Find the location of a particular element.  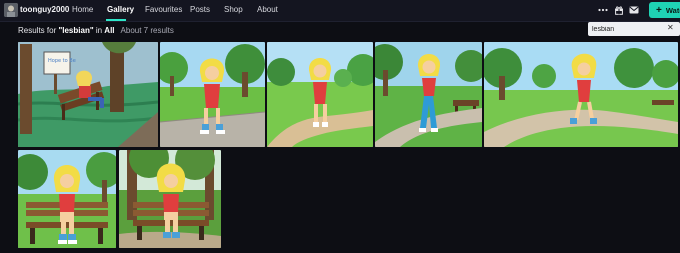

results-prefix: Results for is located at coordinates (38, 30).